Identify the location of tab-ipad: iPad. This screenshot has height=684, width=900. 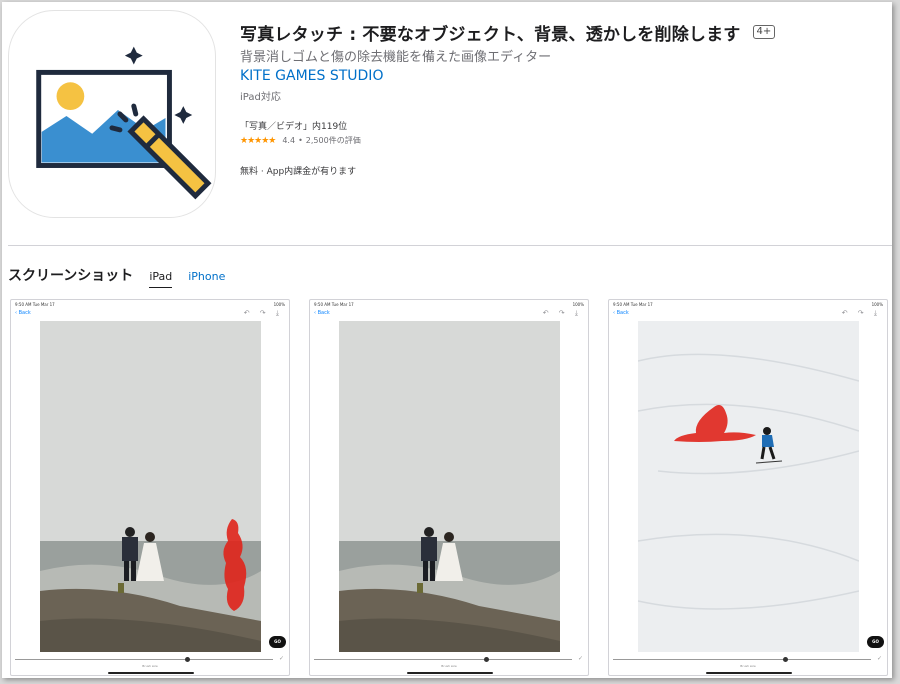
(161, 279).